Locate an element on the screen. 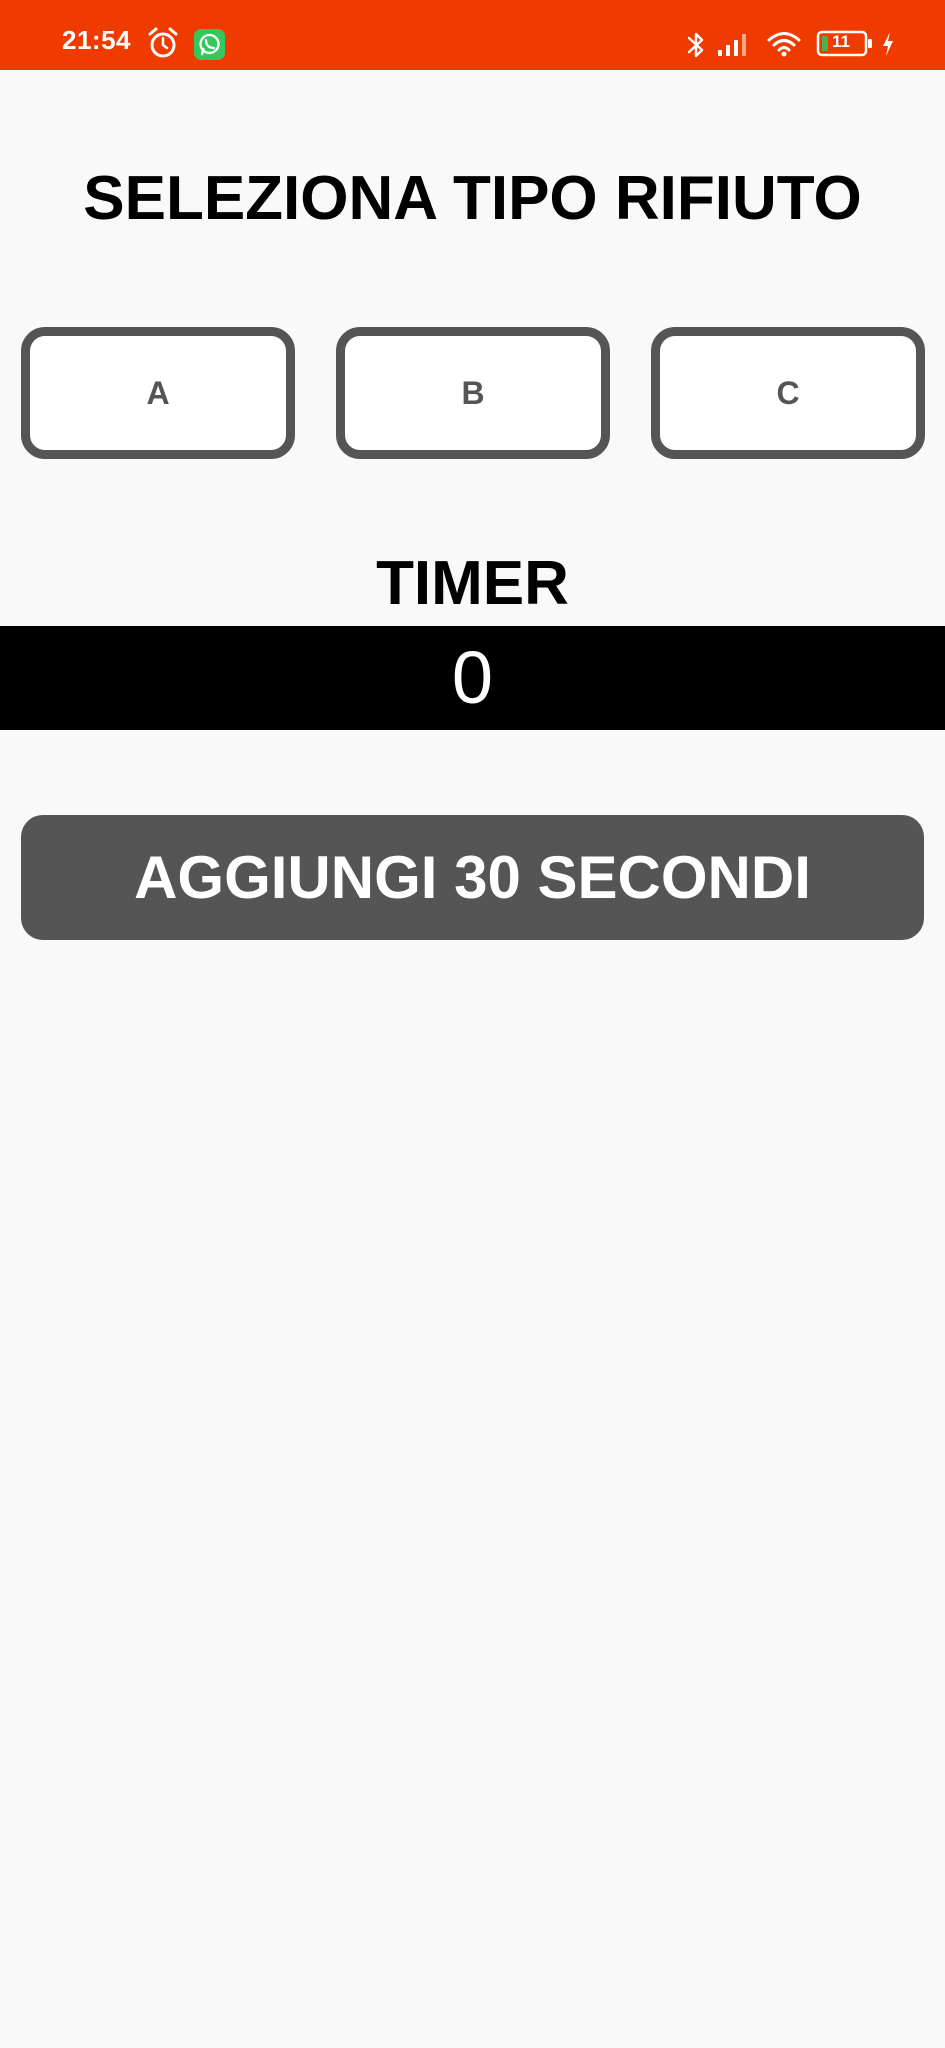  waste-type-c-button: C is located at coordinates (788, 393).